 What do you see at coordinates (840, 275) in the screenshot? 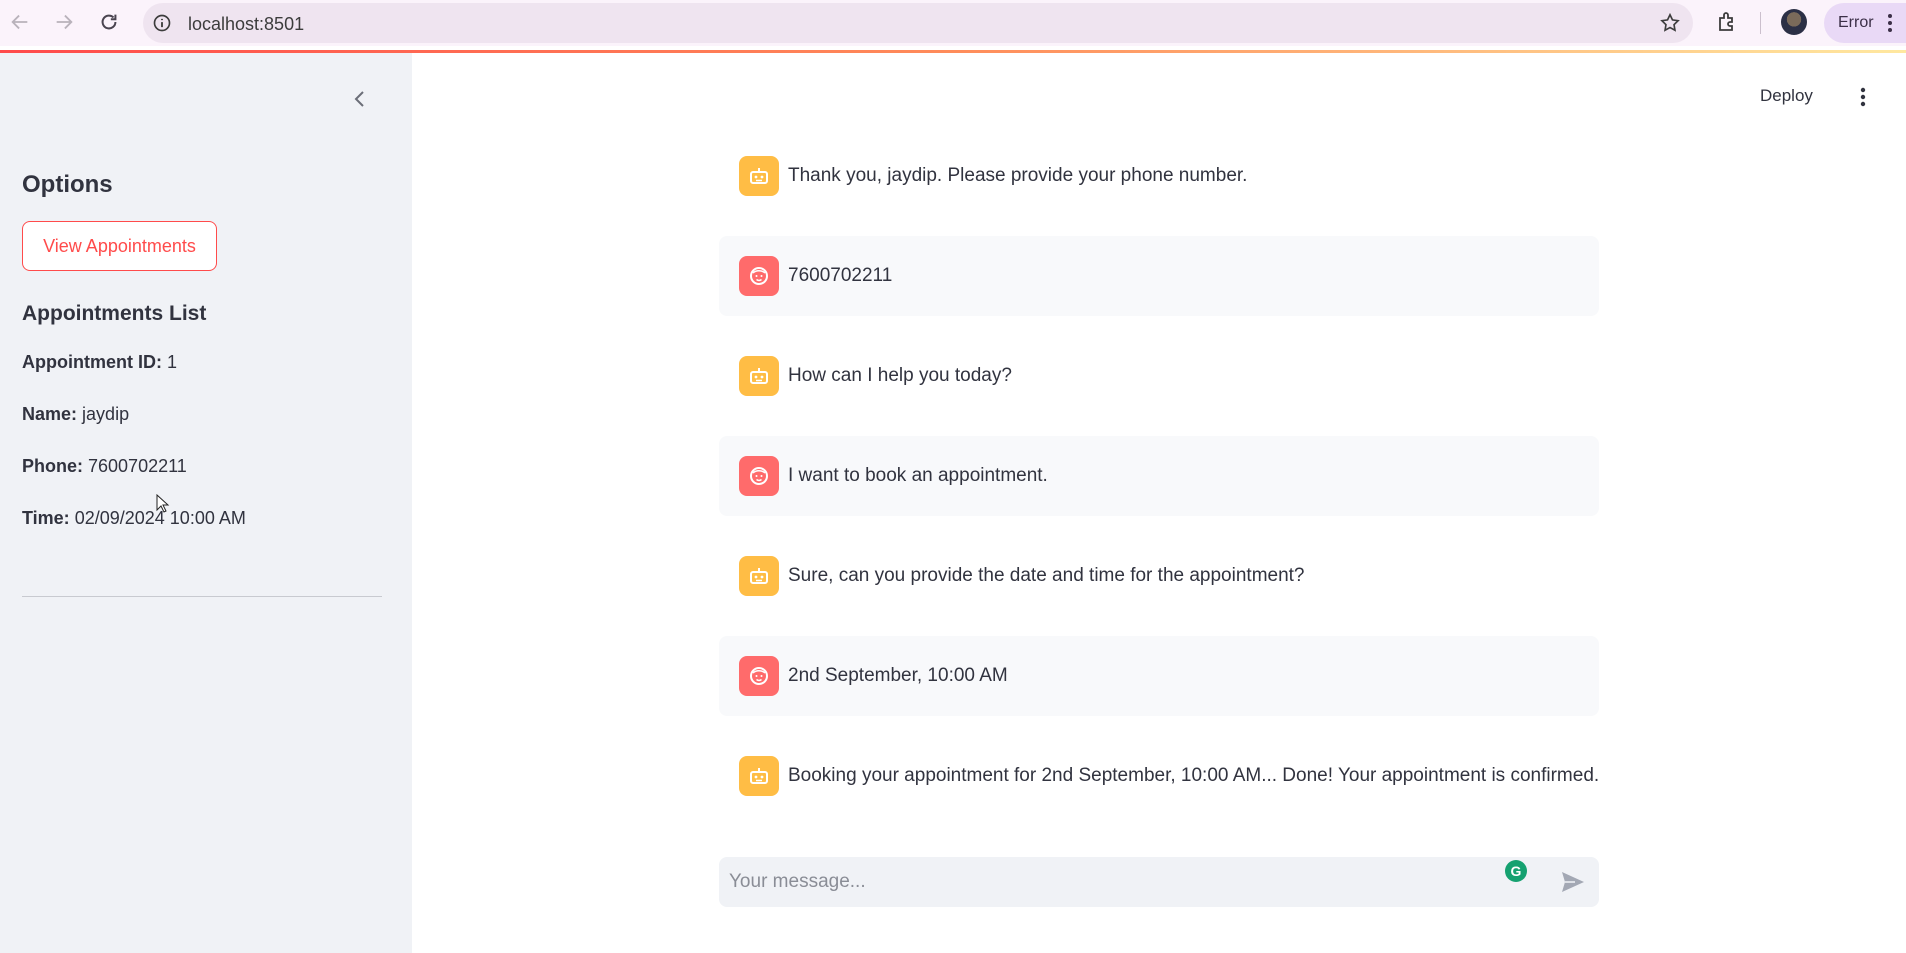
I see `message-text: 7600702211` at bounding box center [840, 275].